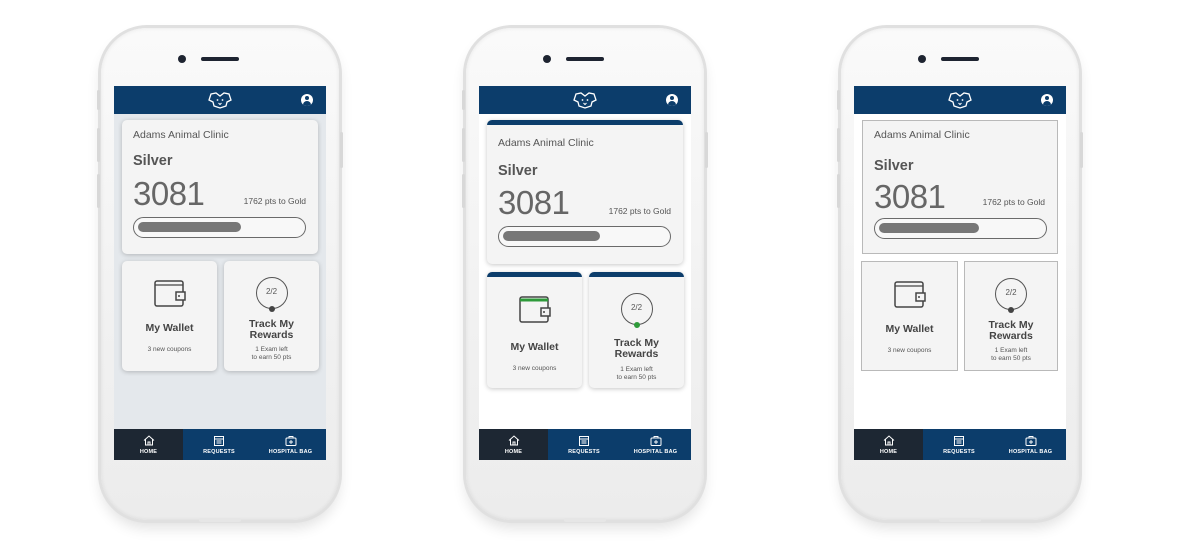 The height and width of the screenshot is (550, 1200). I want to click on progress-ring-icon: 2/2, so click(271, 294).